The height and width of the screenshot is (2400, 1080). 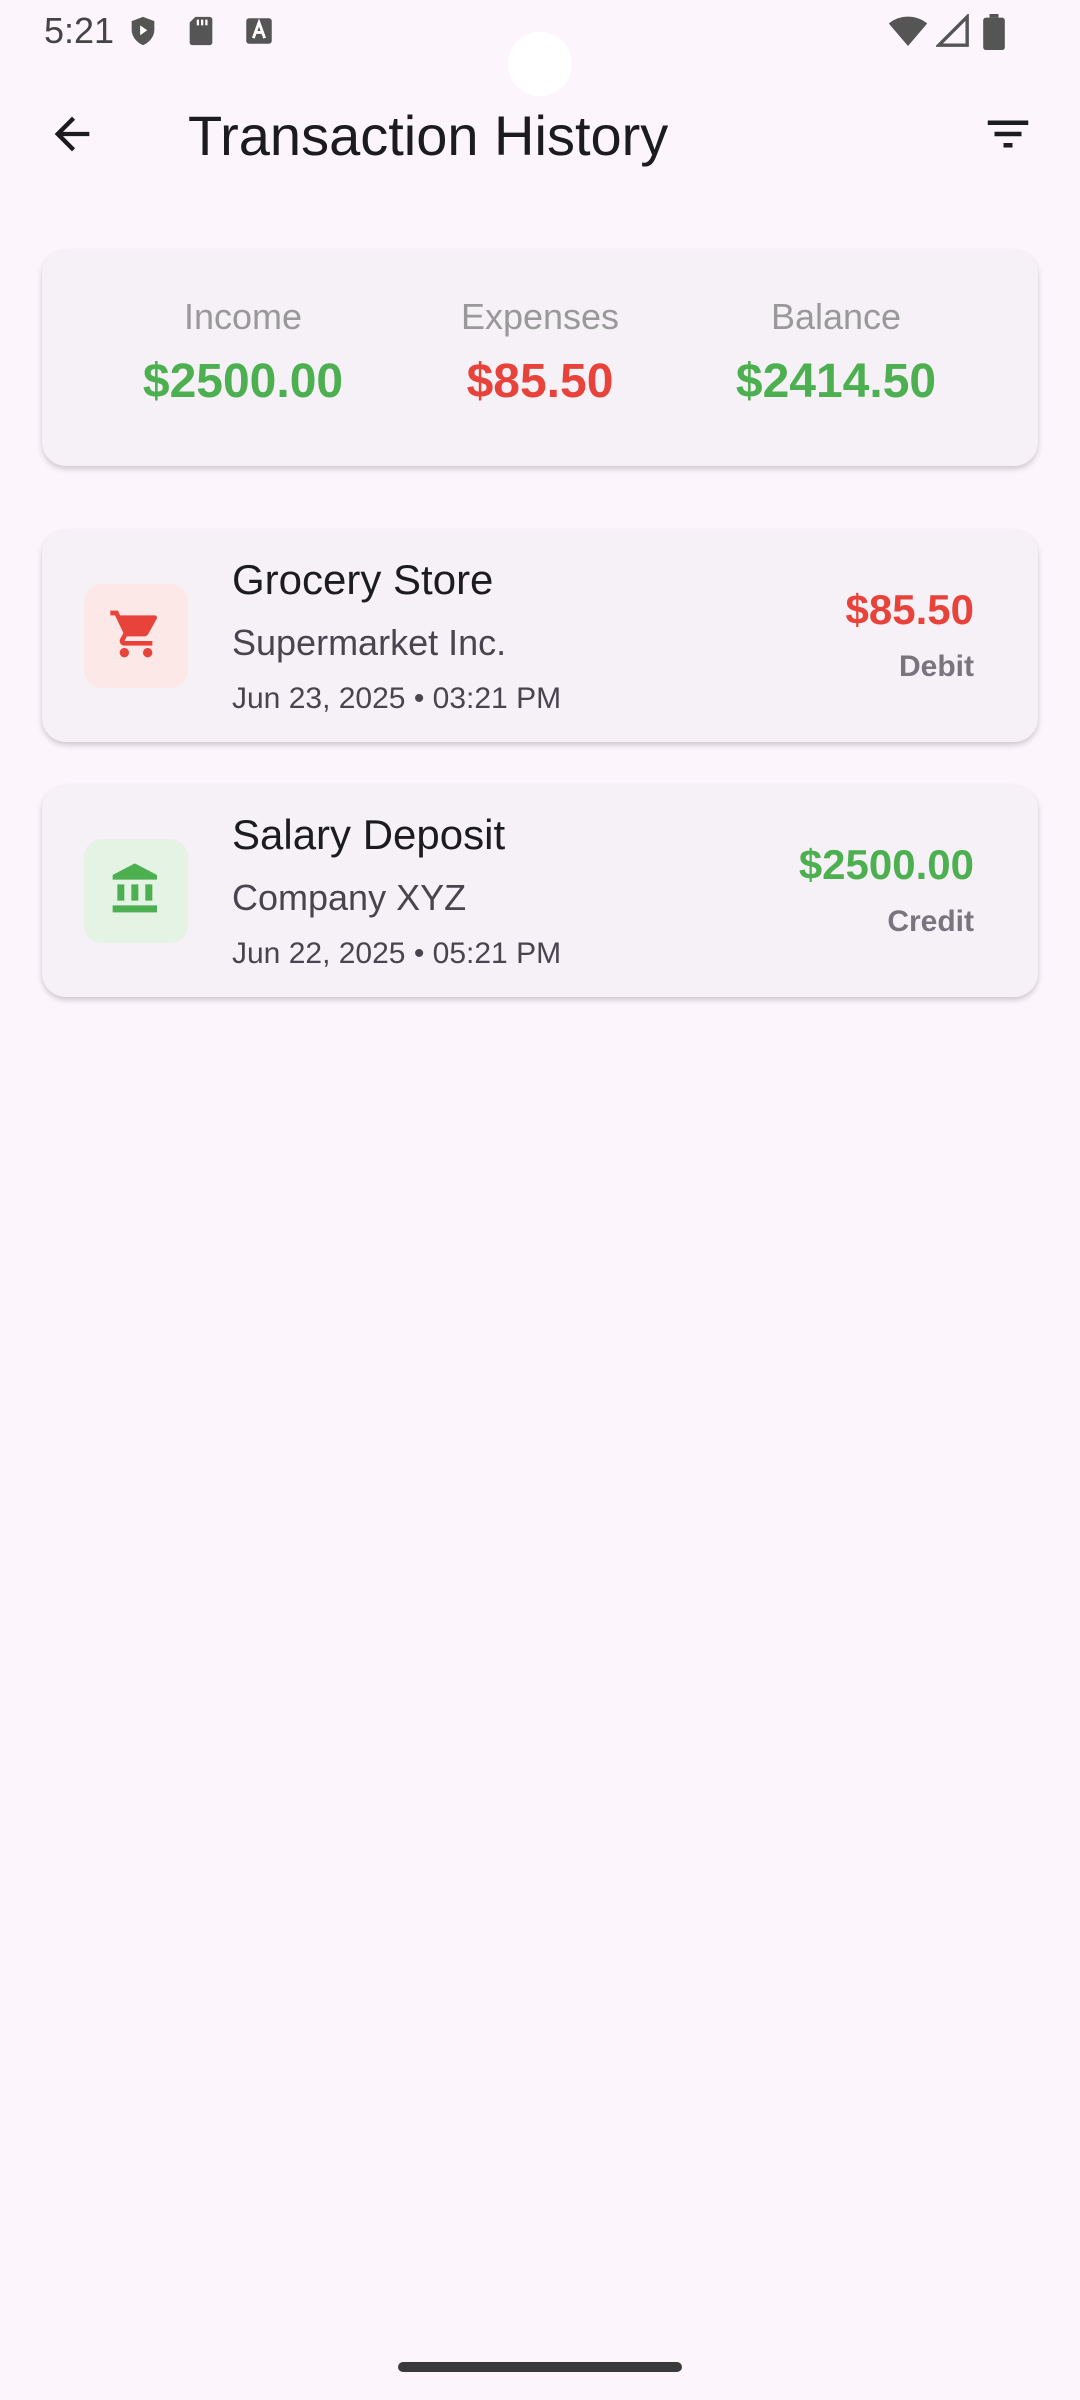 I want to click on transaction-title: Salary Deposit, so click(x=369, y=834).